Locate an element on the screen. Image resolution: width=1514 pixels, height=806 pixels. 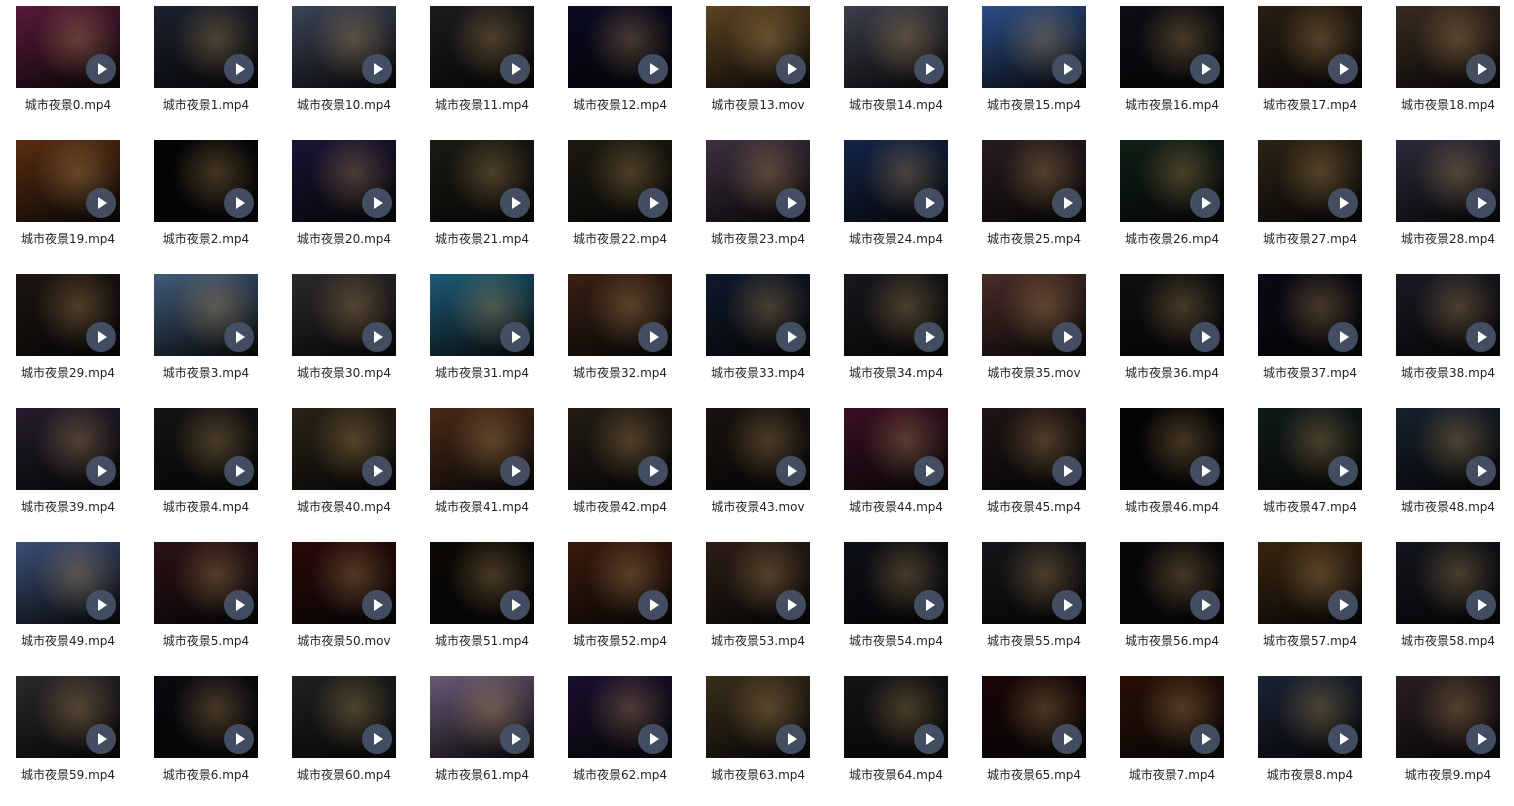
video-file-item: 城市夜景60.mp4 is located at coordinates (360, 741).